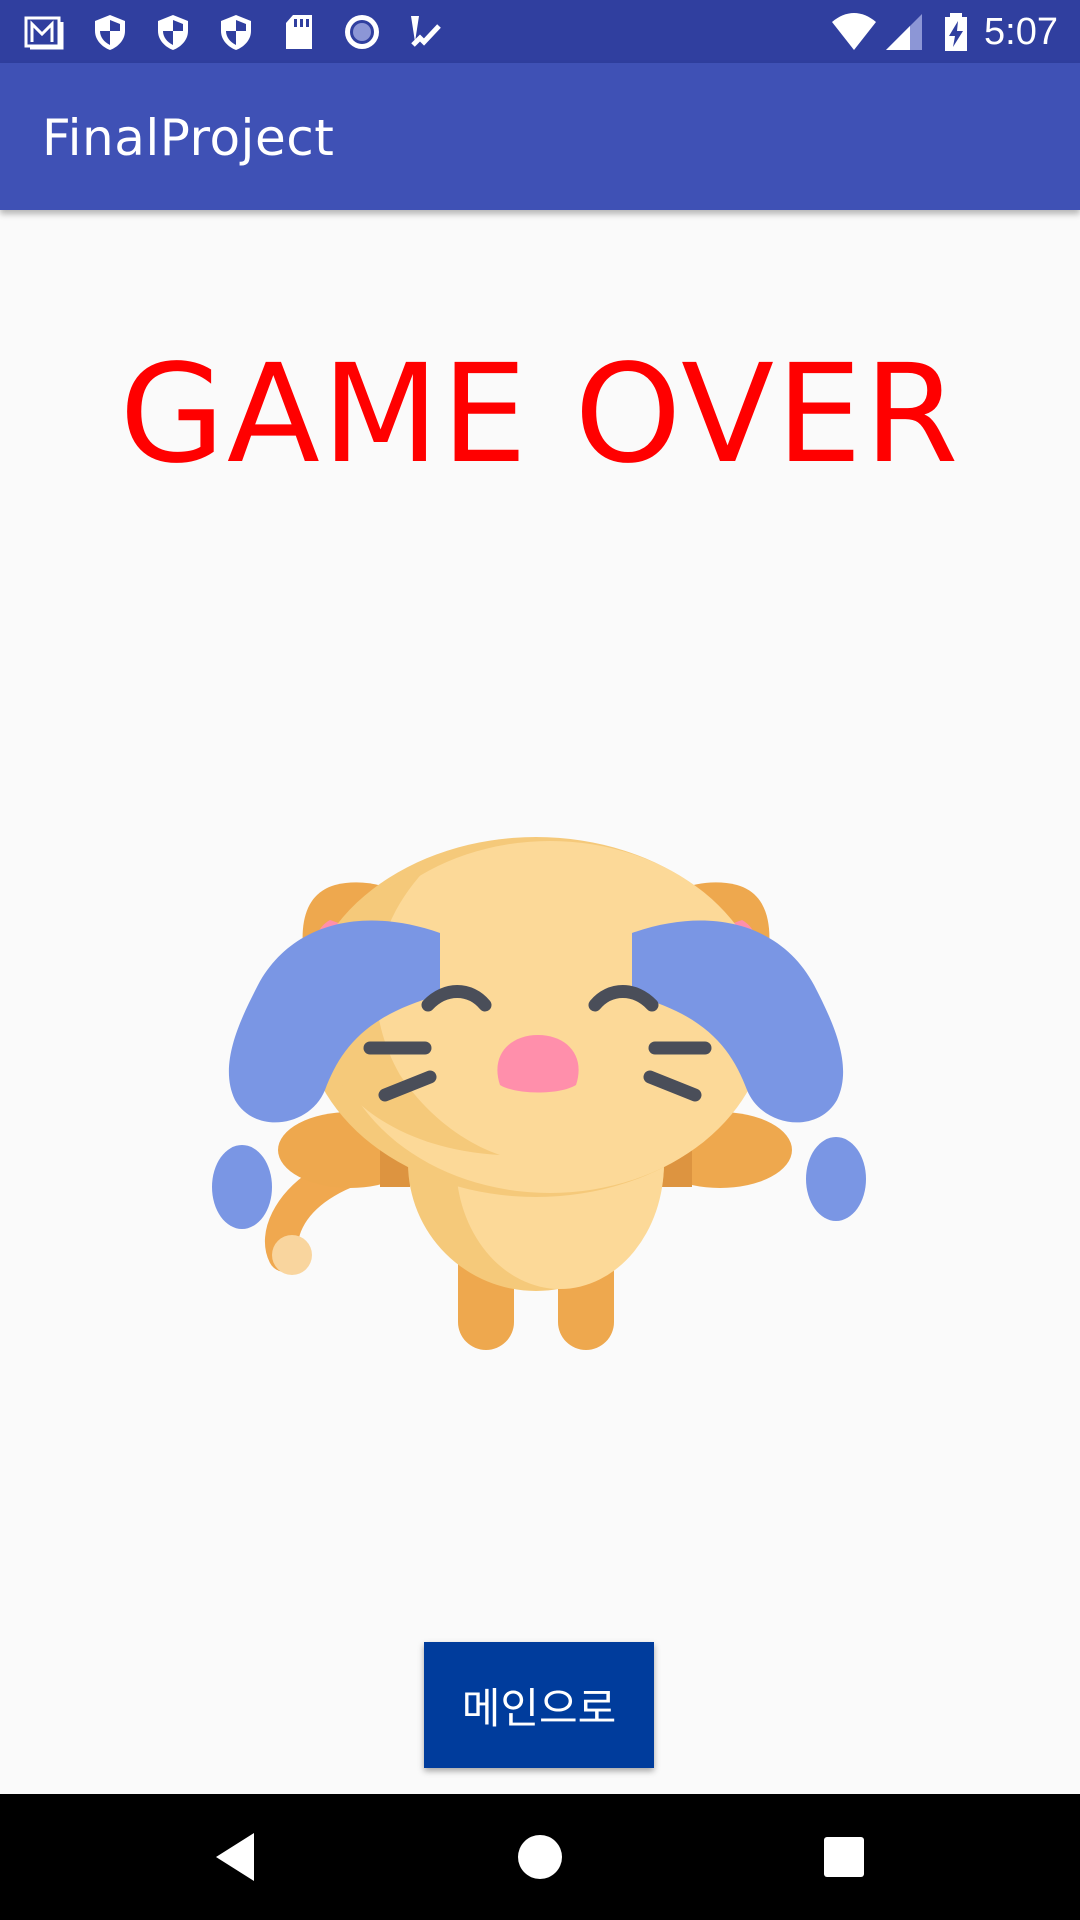 Image resolution: width=1080 pixels, height=1920 pixels. Describe the element at coordinates (236, 1857) in the screenshot. I see `back-icon` at that location.